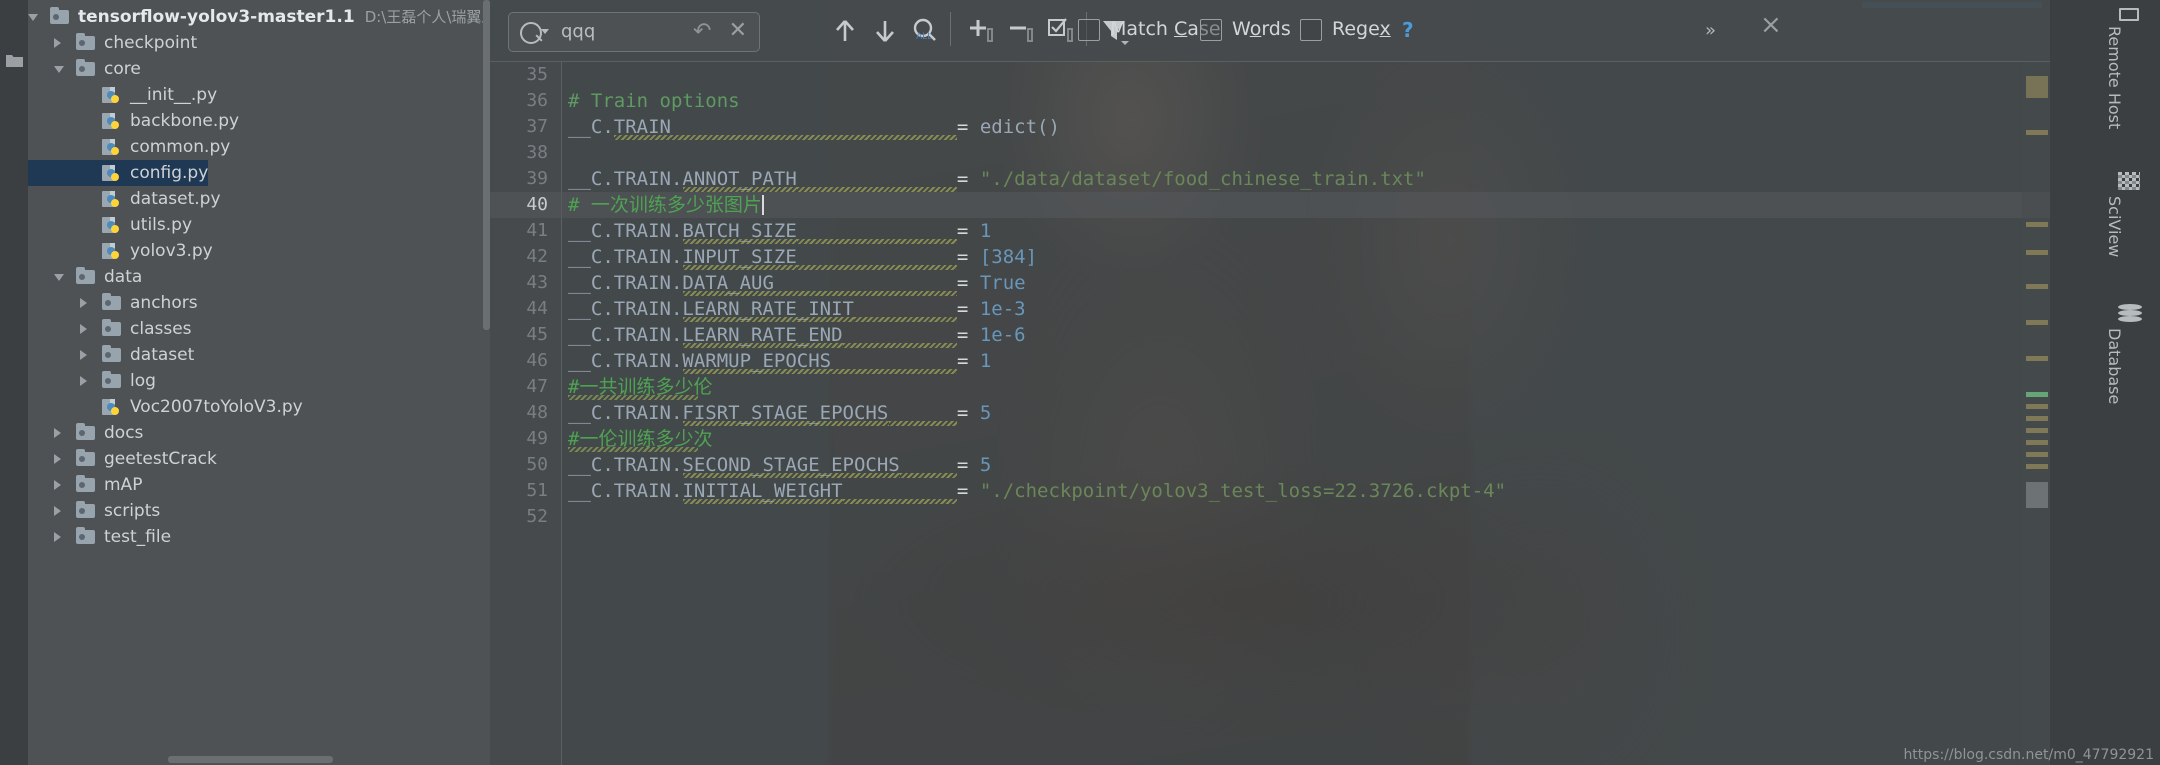 This screenshot has width=2160, height=765. I want to click on right-tab-database-label: Database, so click(2114, 366).